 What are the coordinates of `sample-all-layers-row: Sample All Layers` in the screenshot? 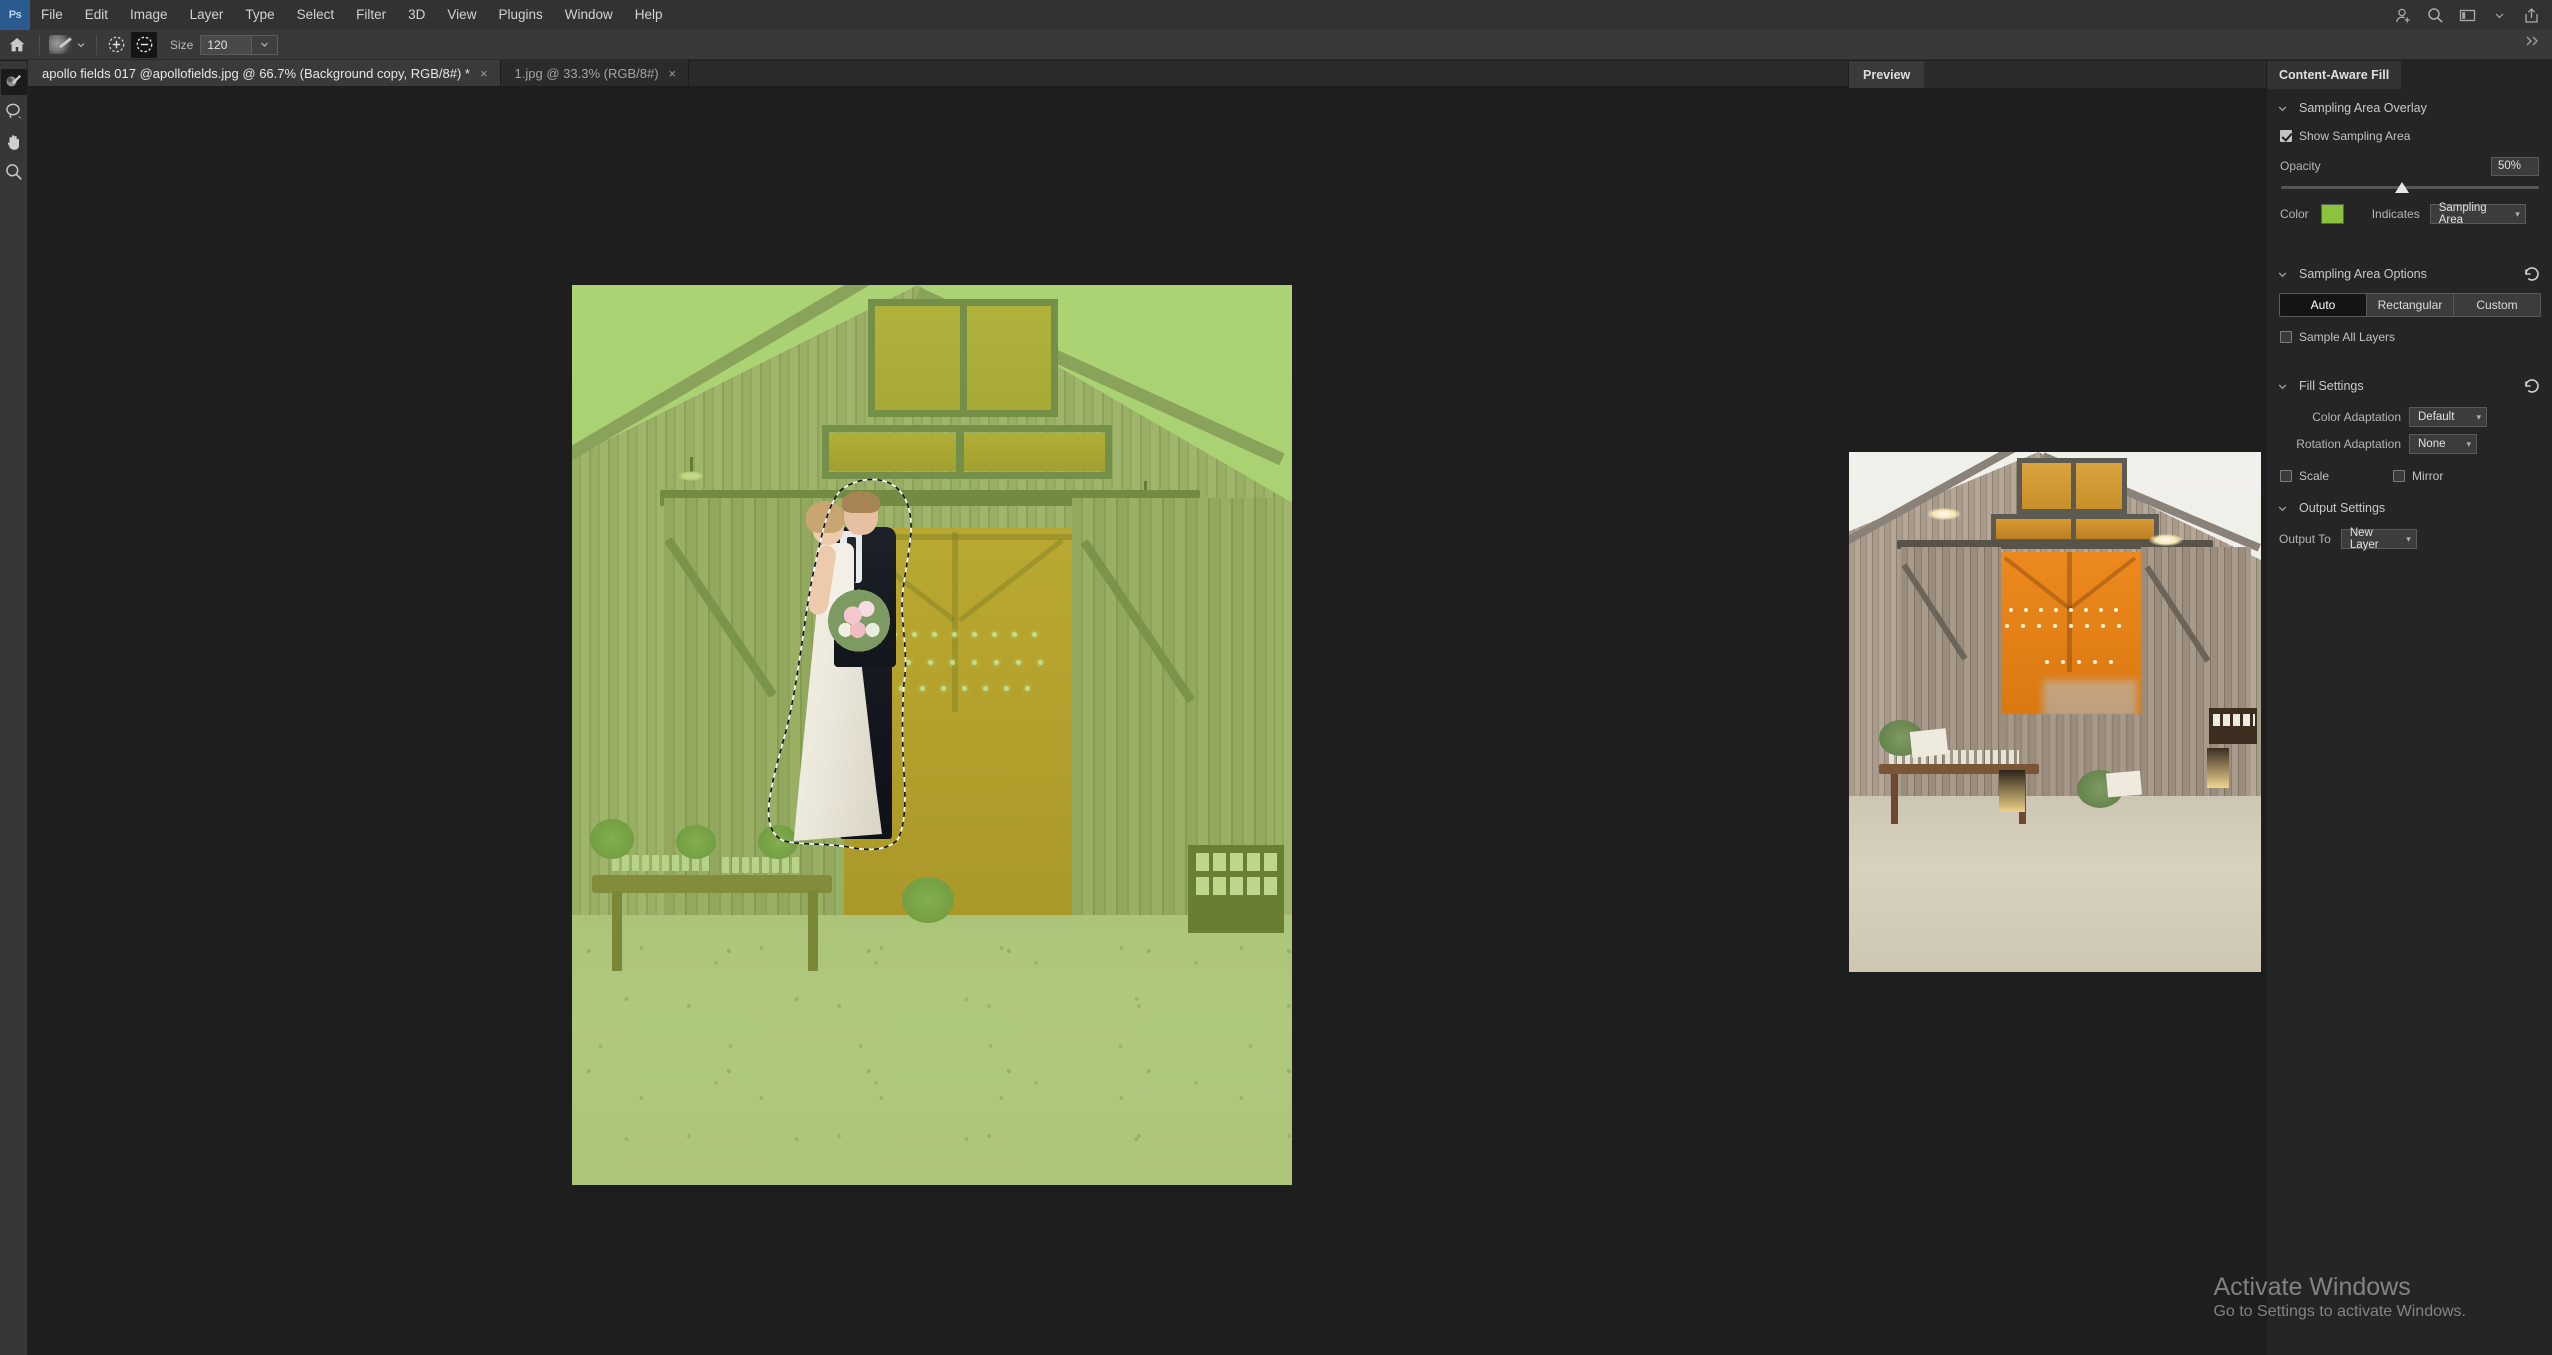 It's located at (2409, 337).